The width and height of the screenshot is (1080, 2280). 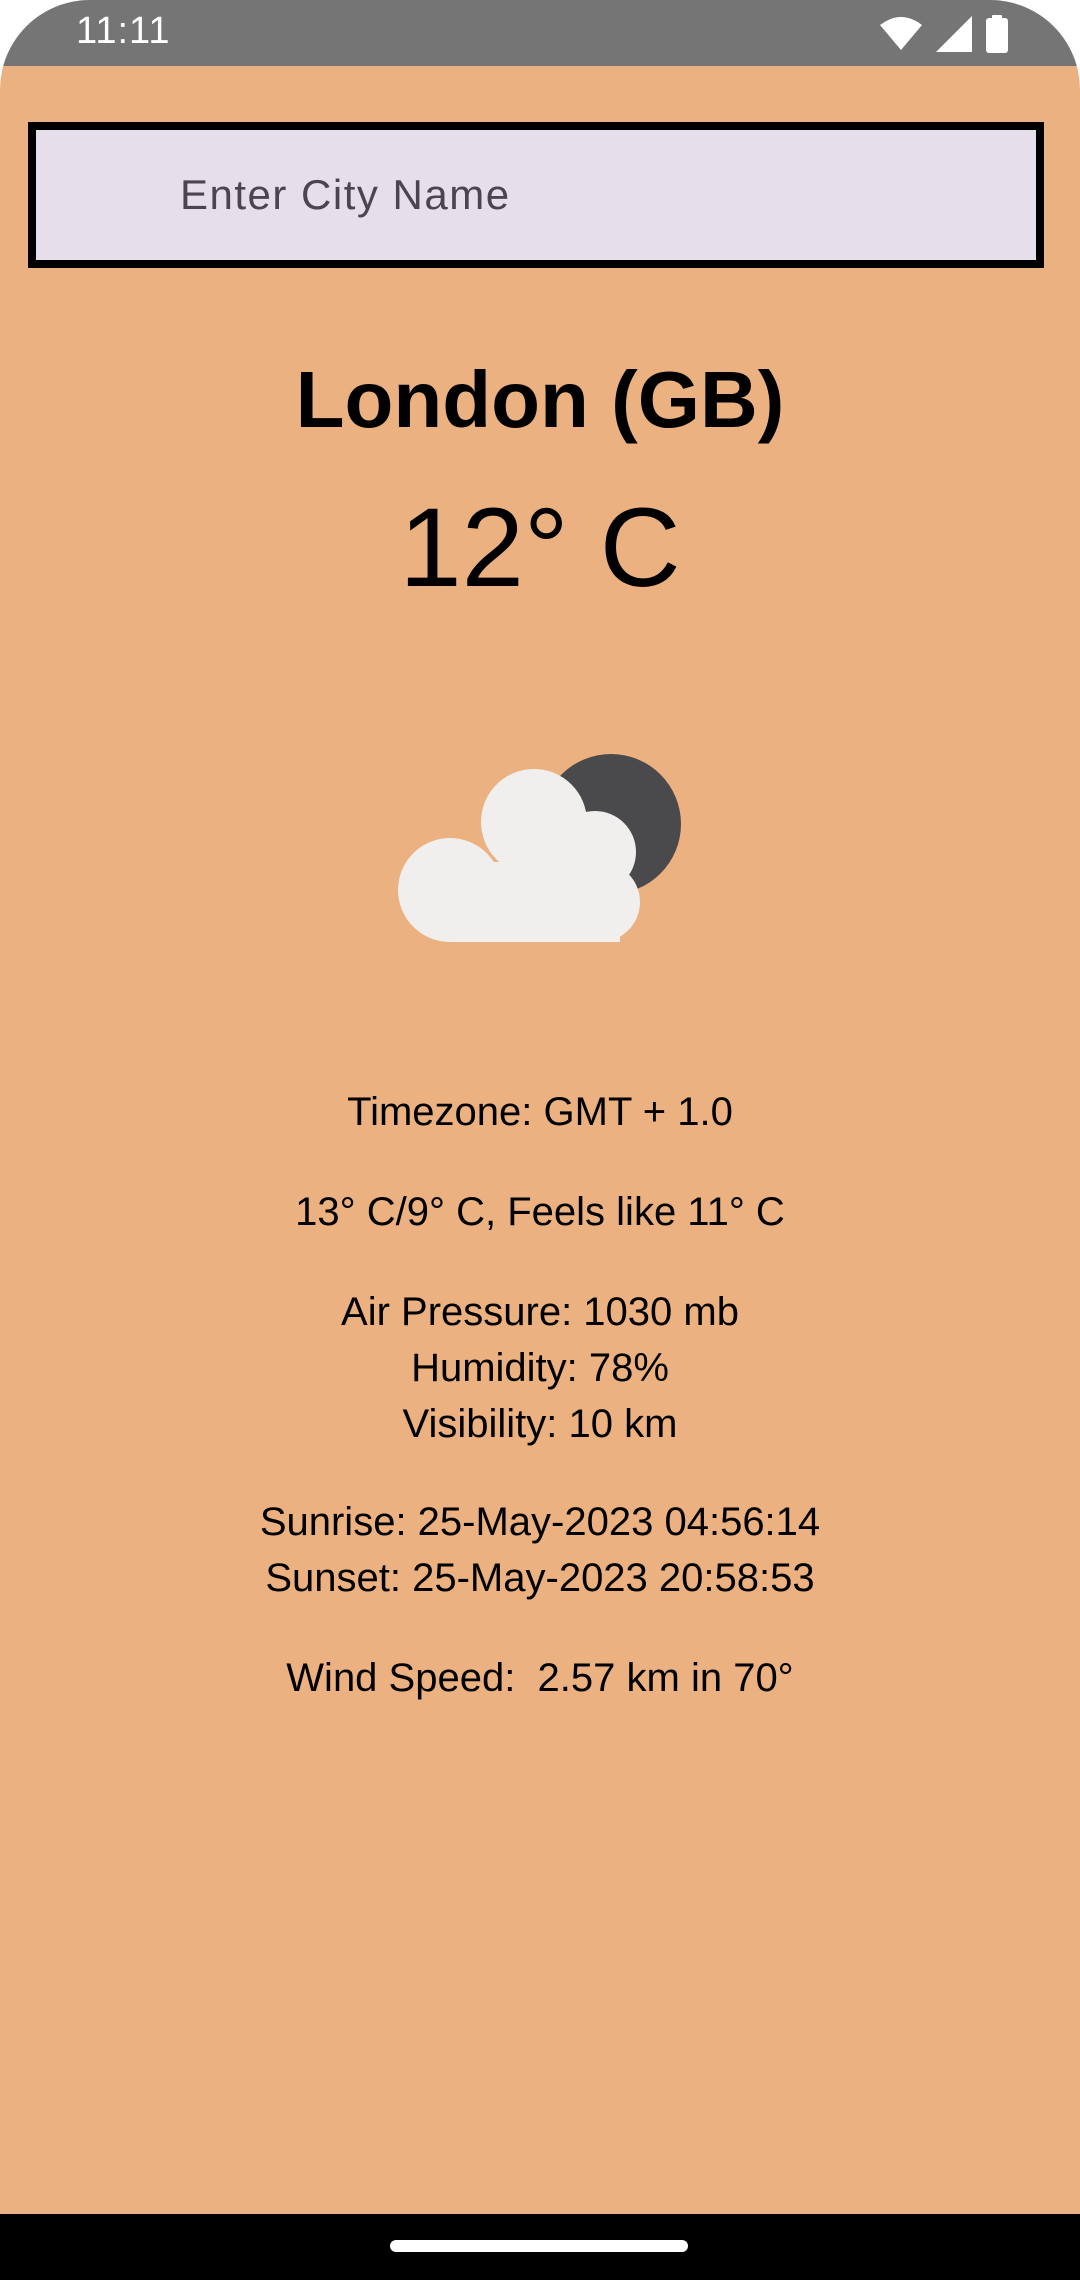 I want to click on cell-signal-icon, so click(x=954, y=34).